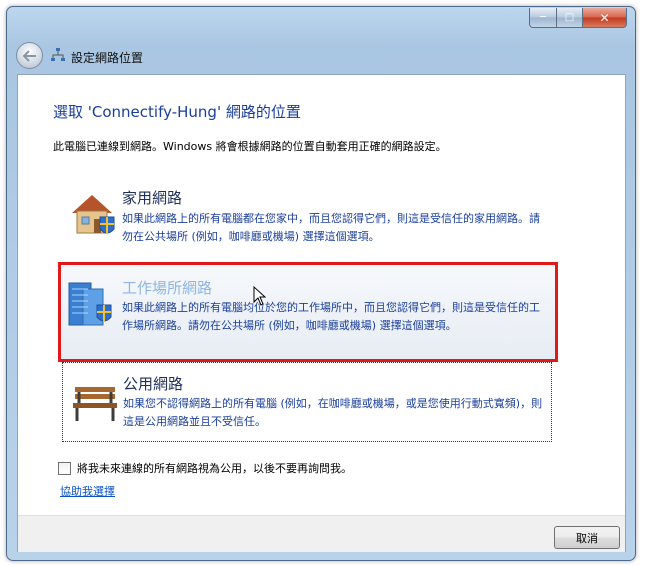  What do you see at coordinates (167, 288) in the screenshot?
I see `option-title: 工作場所網路` at bounding box center [167, 288].